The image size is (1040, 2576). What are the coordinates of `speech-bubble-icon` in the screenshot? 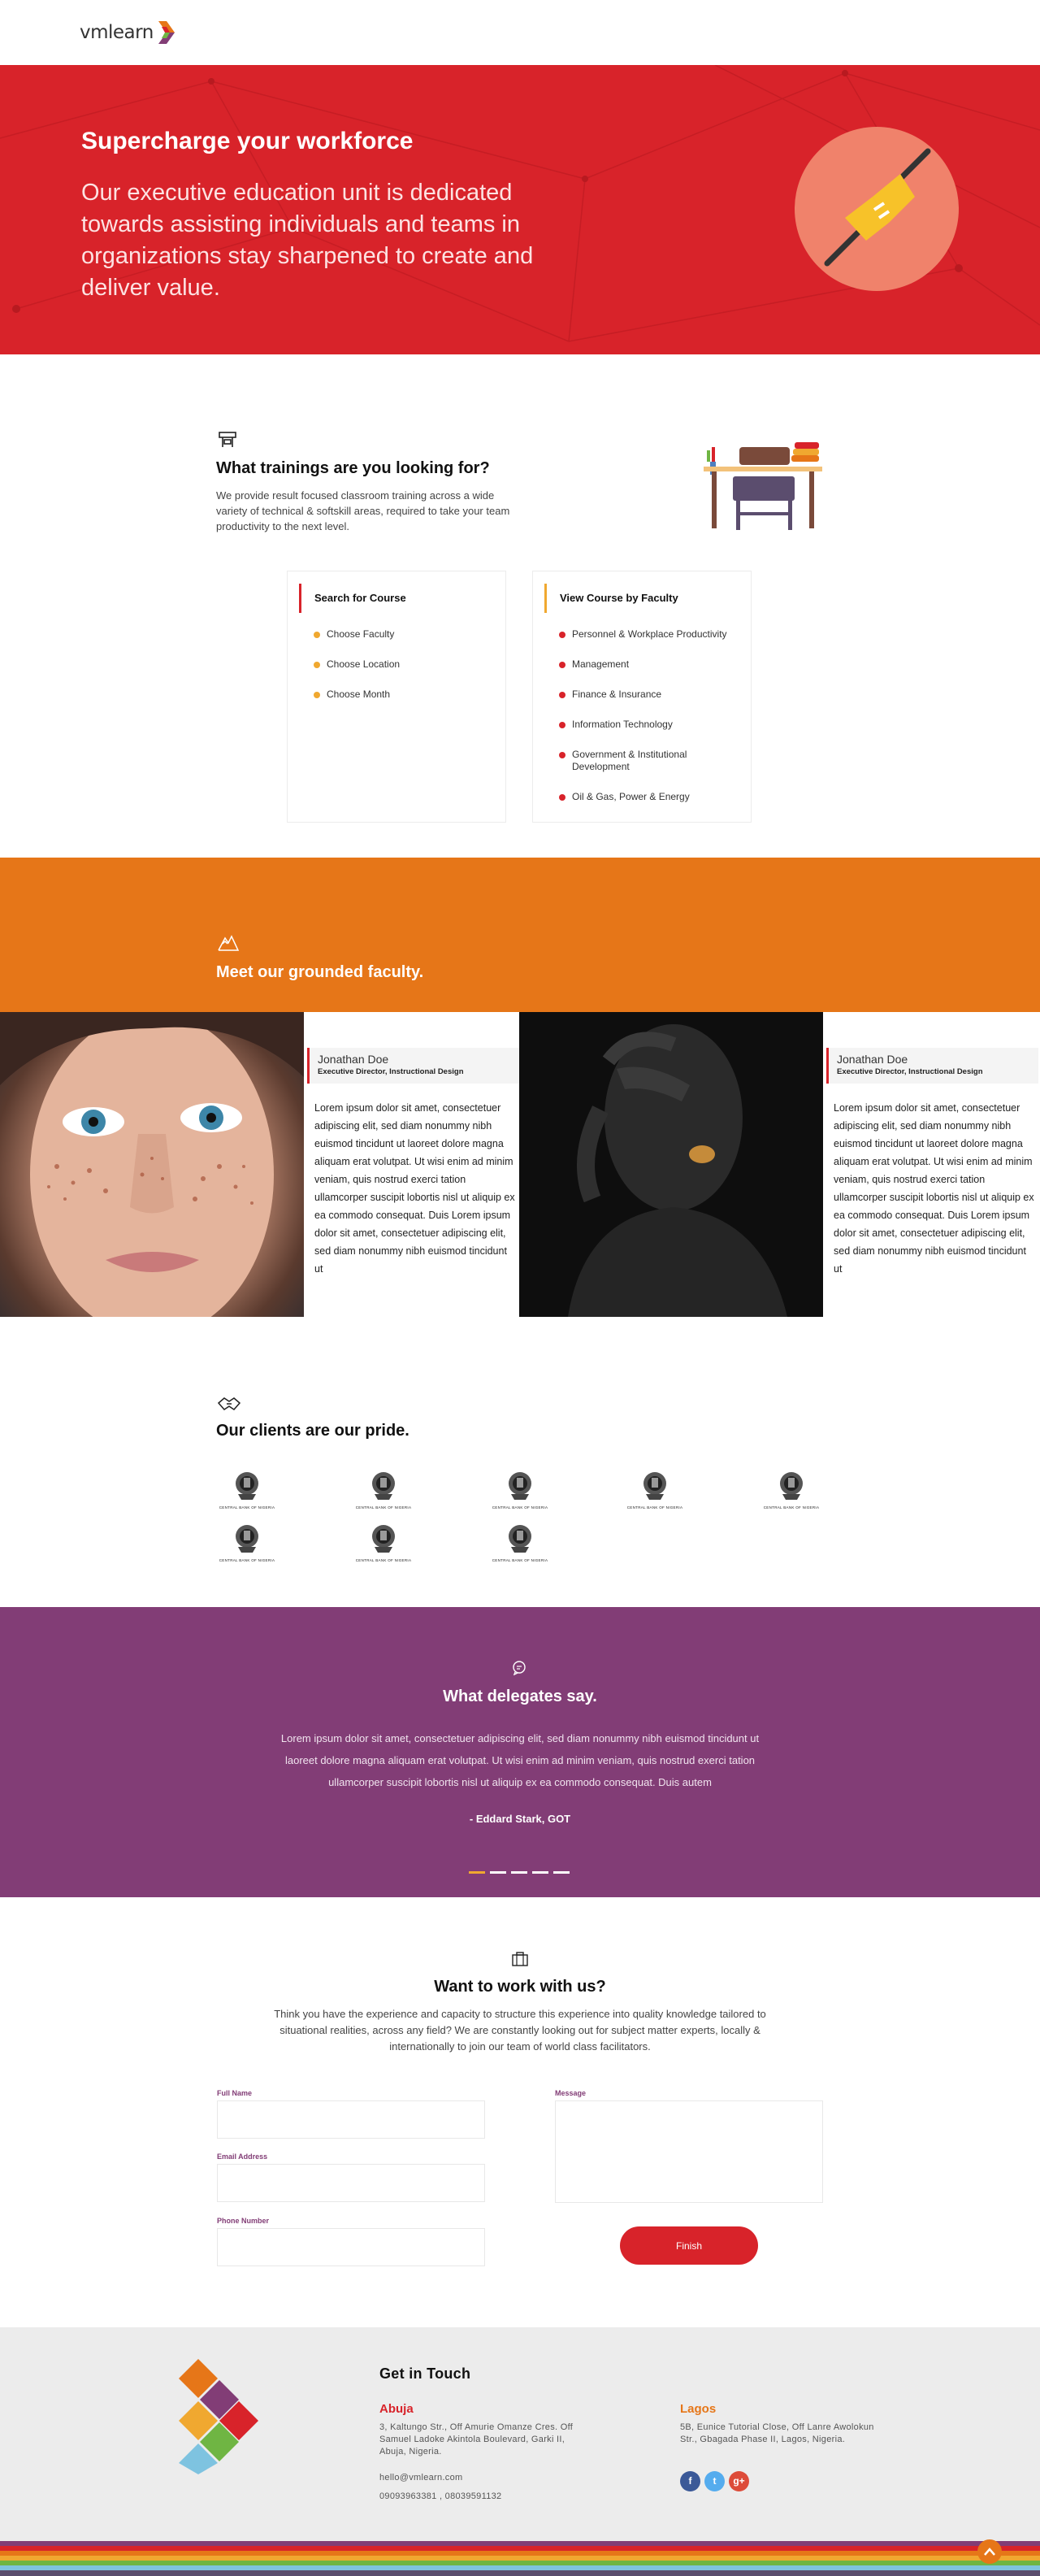 It's located at (520, 1668).